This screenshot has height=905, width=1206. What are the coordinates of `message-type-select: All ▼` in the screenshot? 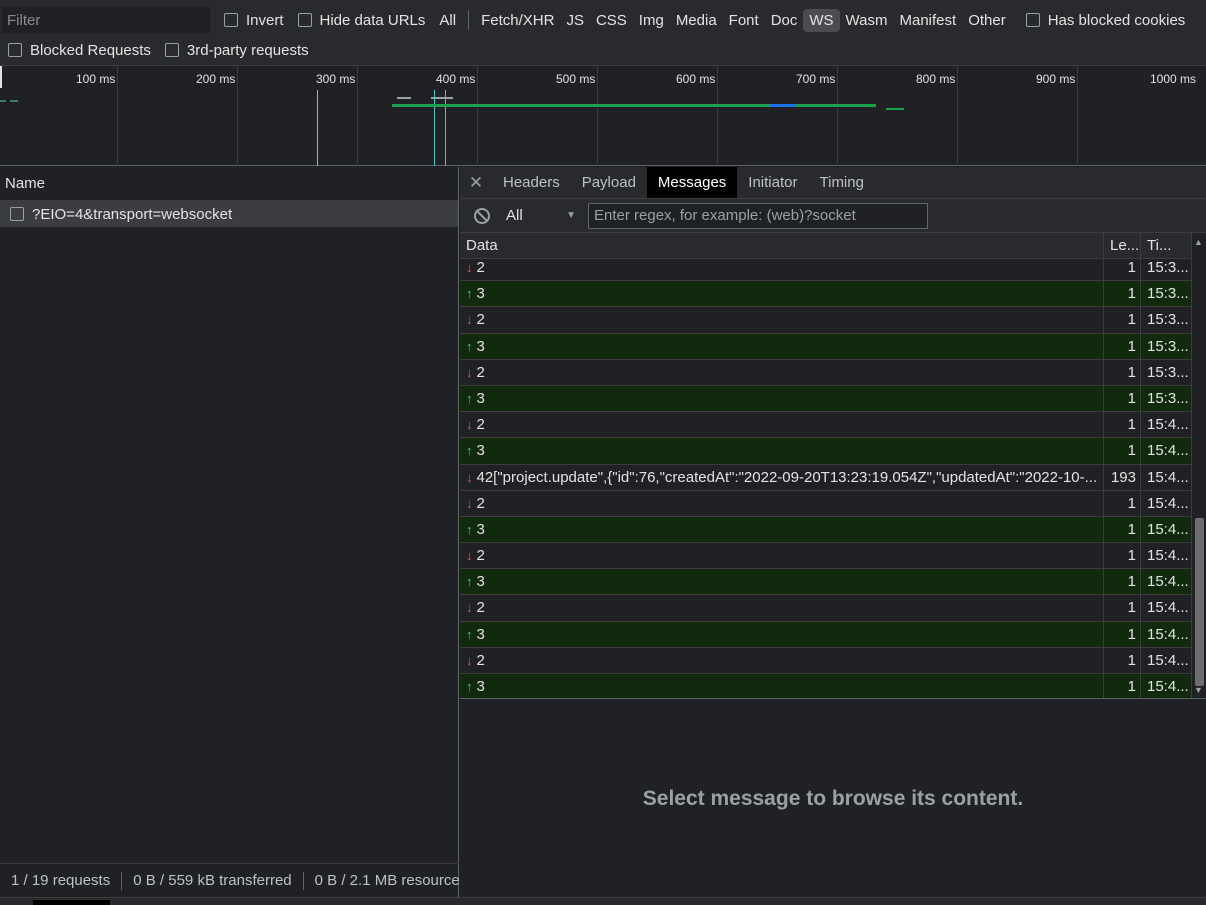 It's located at (541, 215).